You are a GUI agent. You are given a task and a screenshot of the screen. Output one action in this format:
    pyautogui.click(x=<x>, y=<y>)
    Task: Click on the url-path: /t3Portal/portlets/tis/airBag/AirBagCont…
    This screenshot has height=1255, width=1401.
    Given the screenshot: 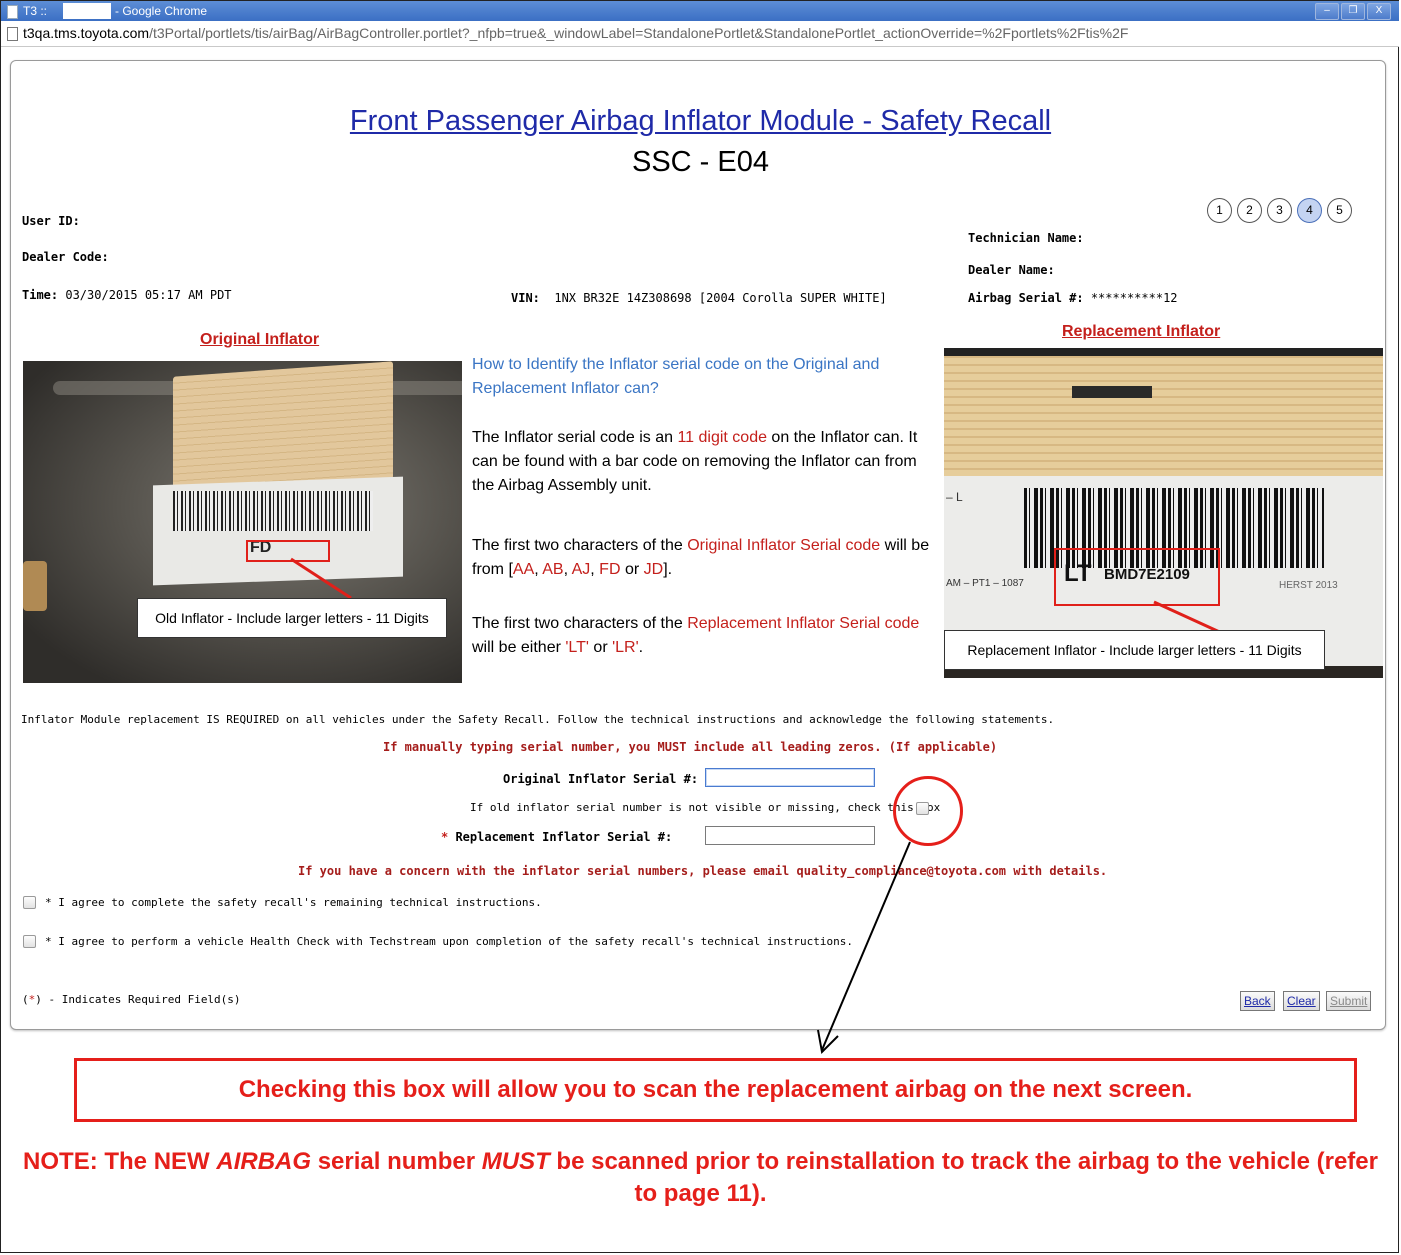 What is the action you would take?
    pyautogui.click(x=639, y=33)
    